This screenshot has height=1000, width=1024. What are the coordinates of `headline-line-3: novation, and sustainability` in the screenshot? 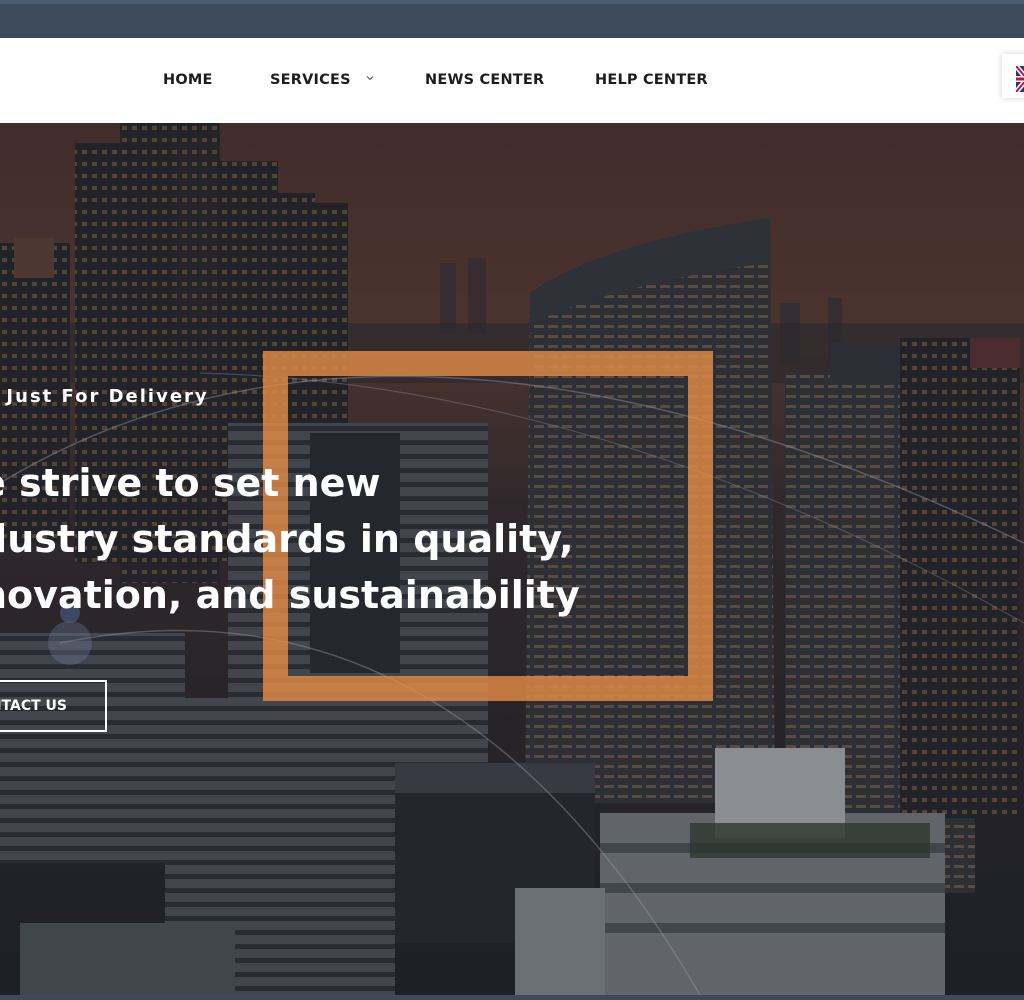 It's located at (290, 595).